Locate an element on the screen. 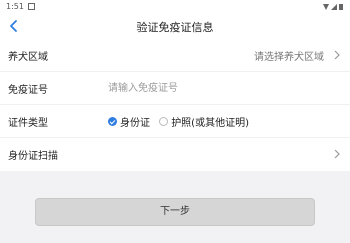  id-type-option-label: 护照(或其他证明) is located at coordinates (210, 123).